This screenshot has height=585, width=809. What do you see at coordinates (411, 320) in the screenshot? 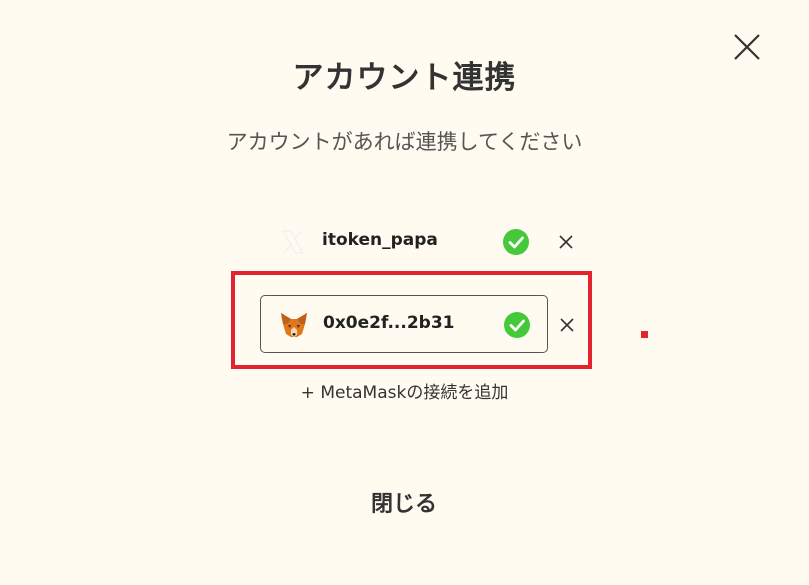
I see `highlight-box` at bounding box center [411, 320].